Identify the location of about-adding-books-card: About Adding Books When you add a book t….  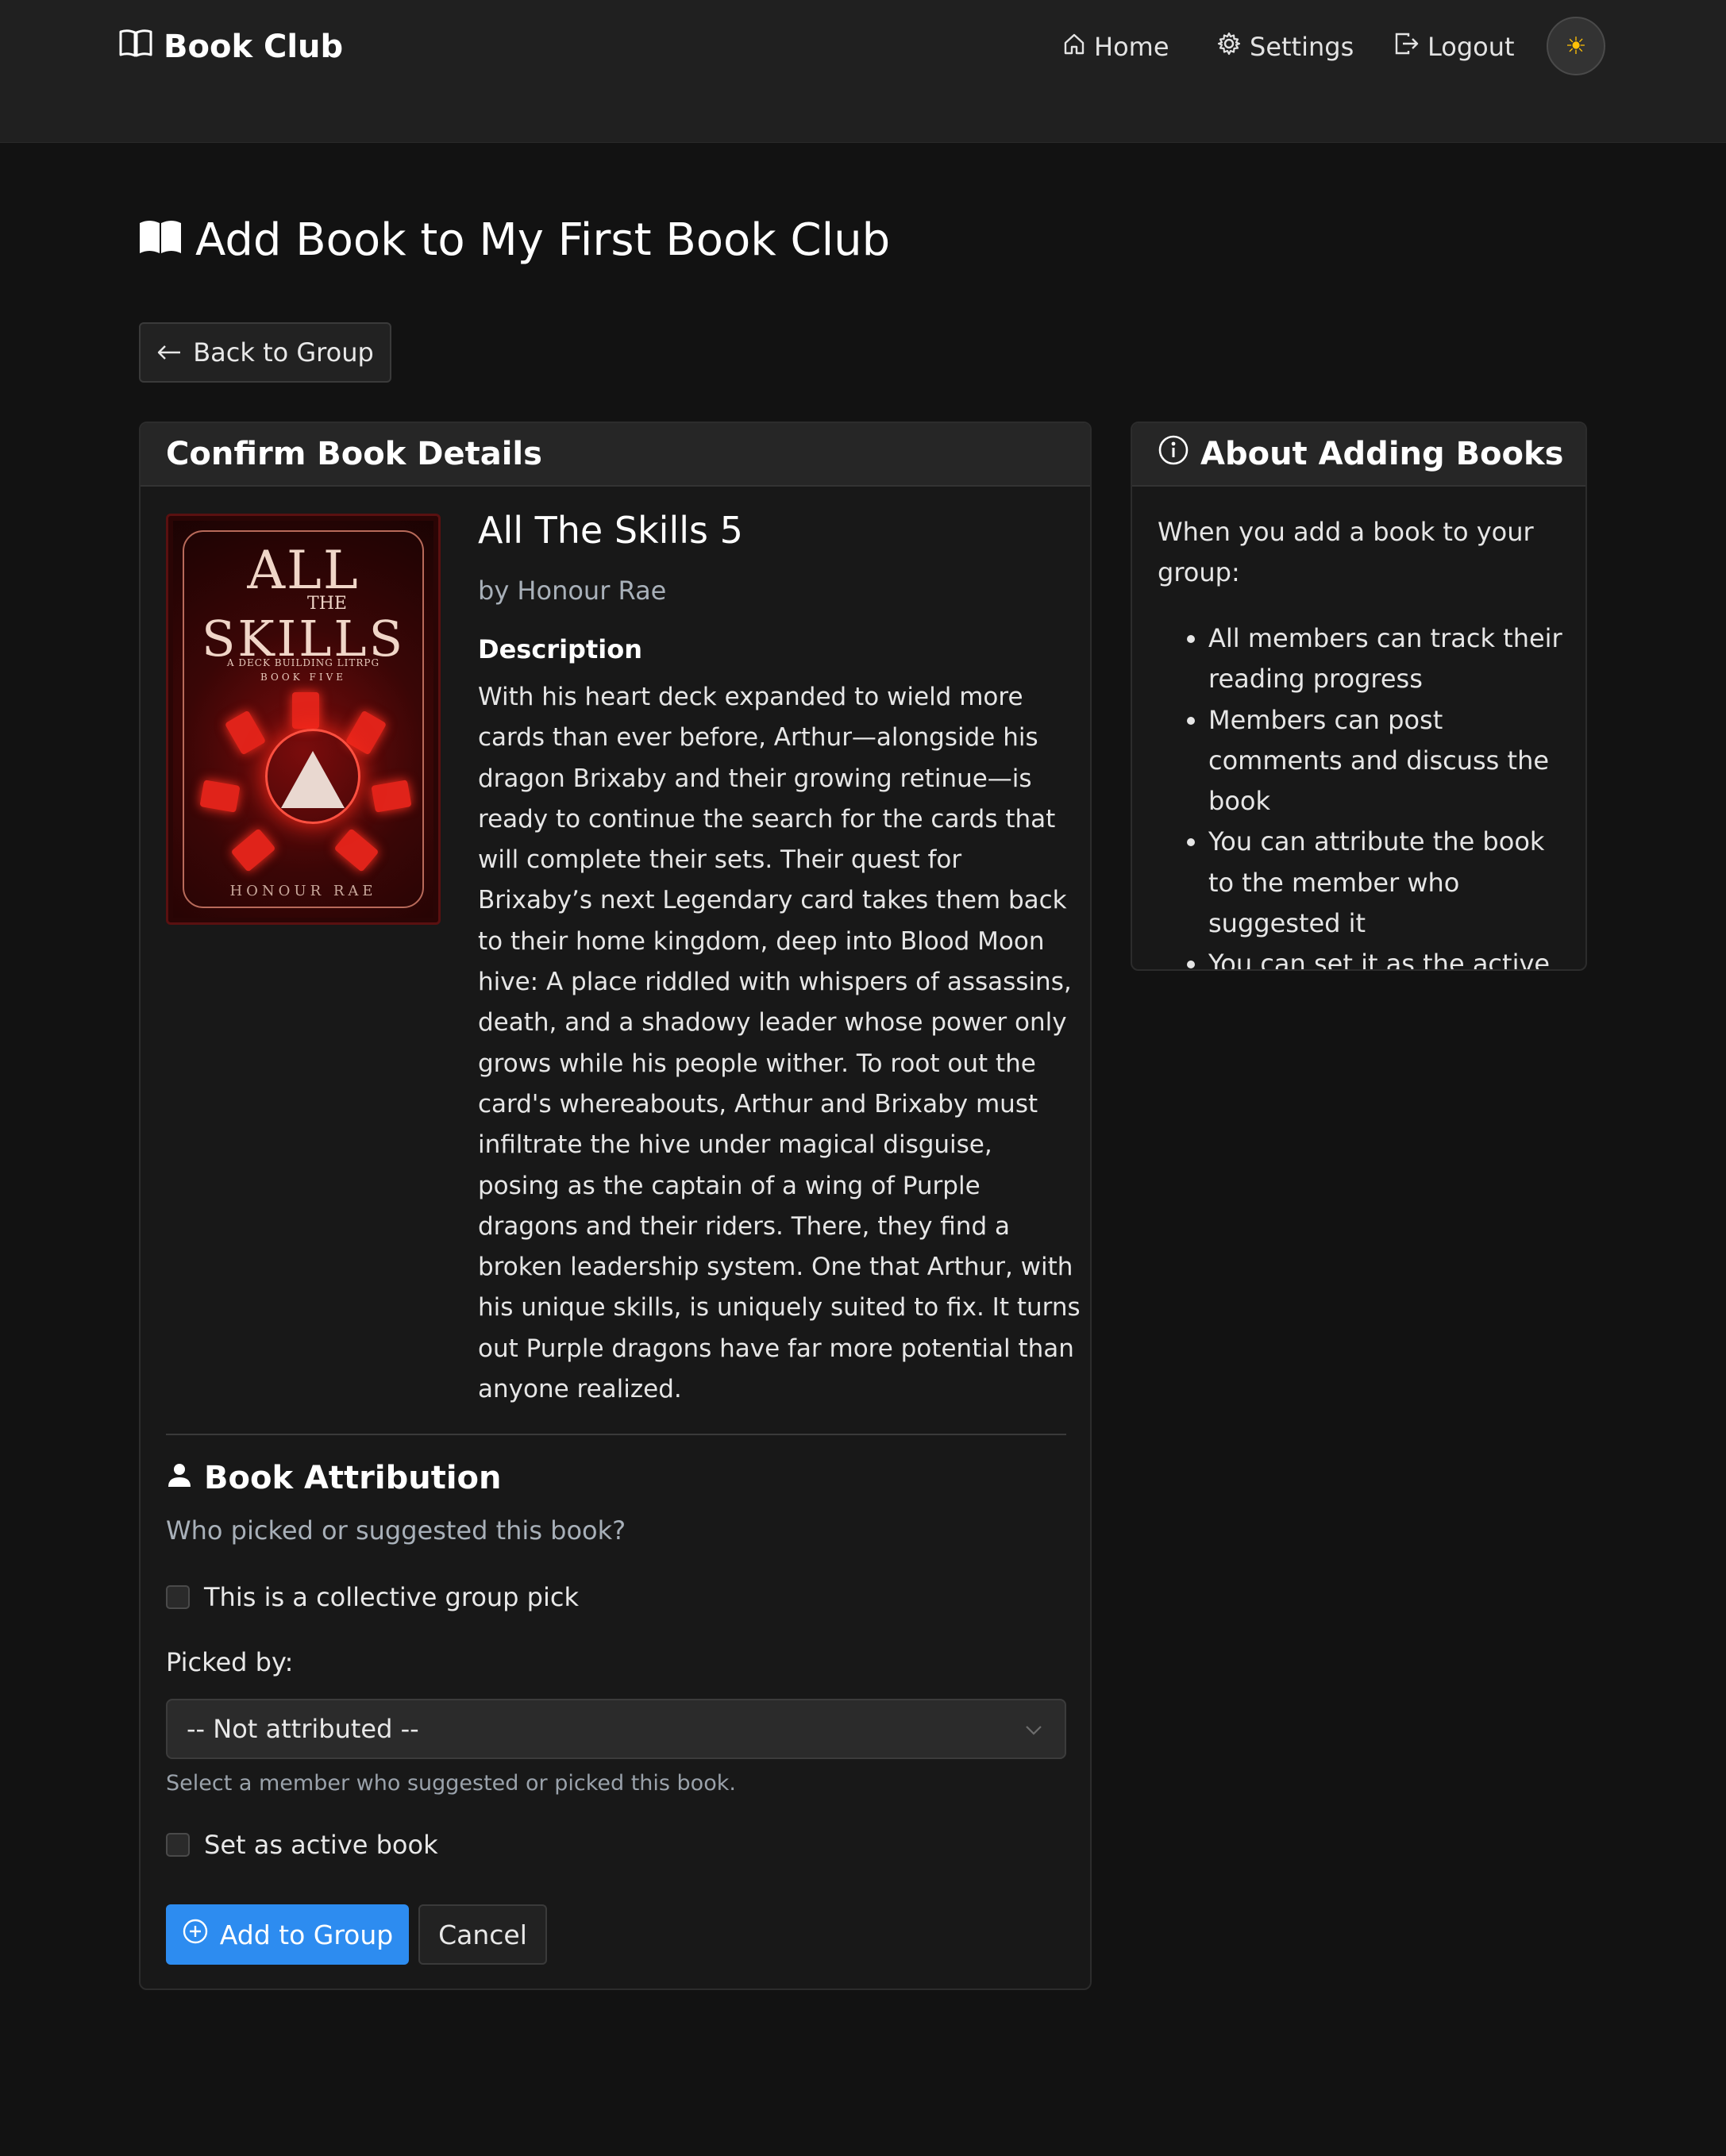
(1359, 696).